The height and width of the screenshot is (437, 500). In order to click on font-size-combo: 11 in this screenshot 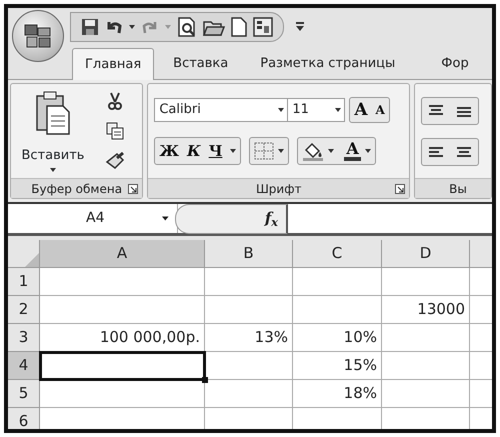, I will do `click(316, 110)`.